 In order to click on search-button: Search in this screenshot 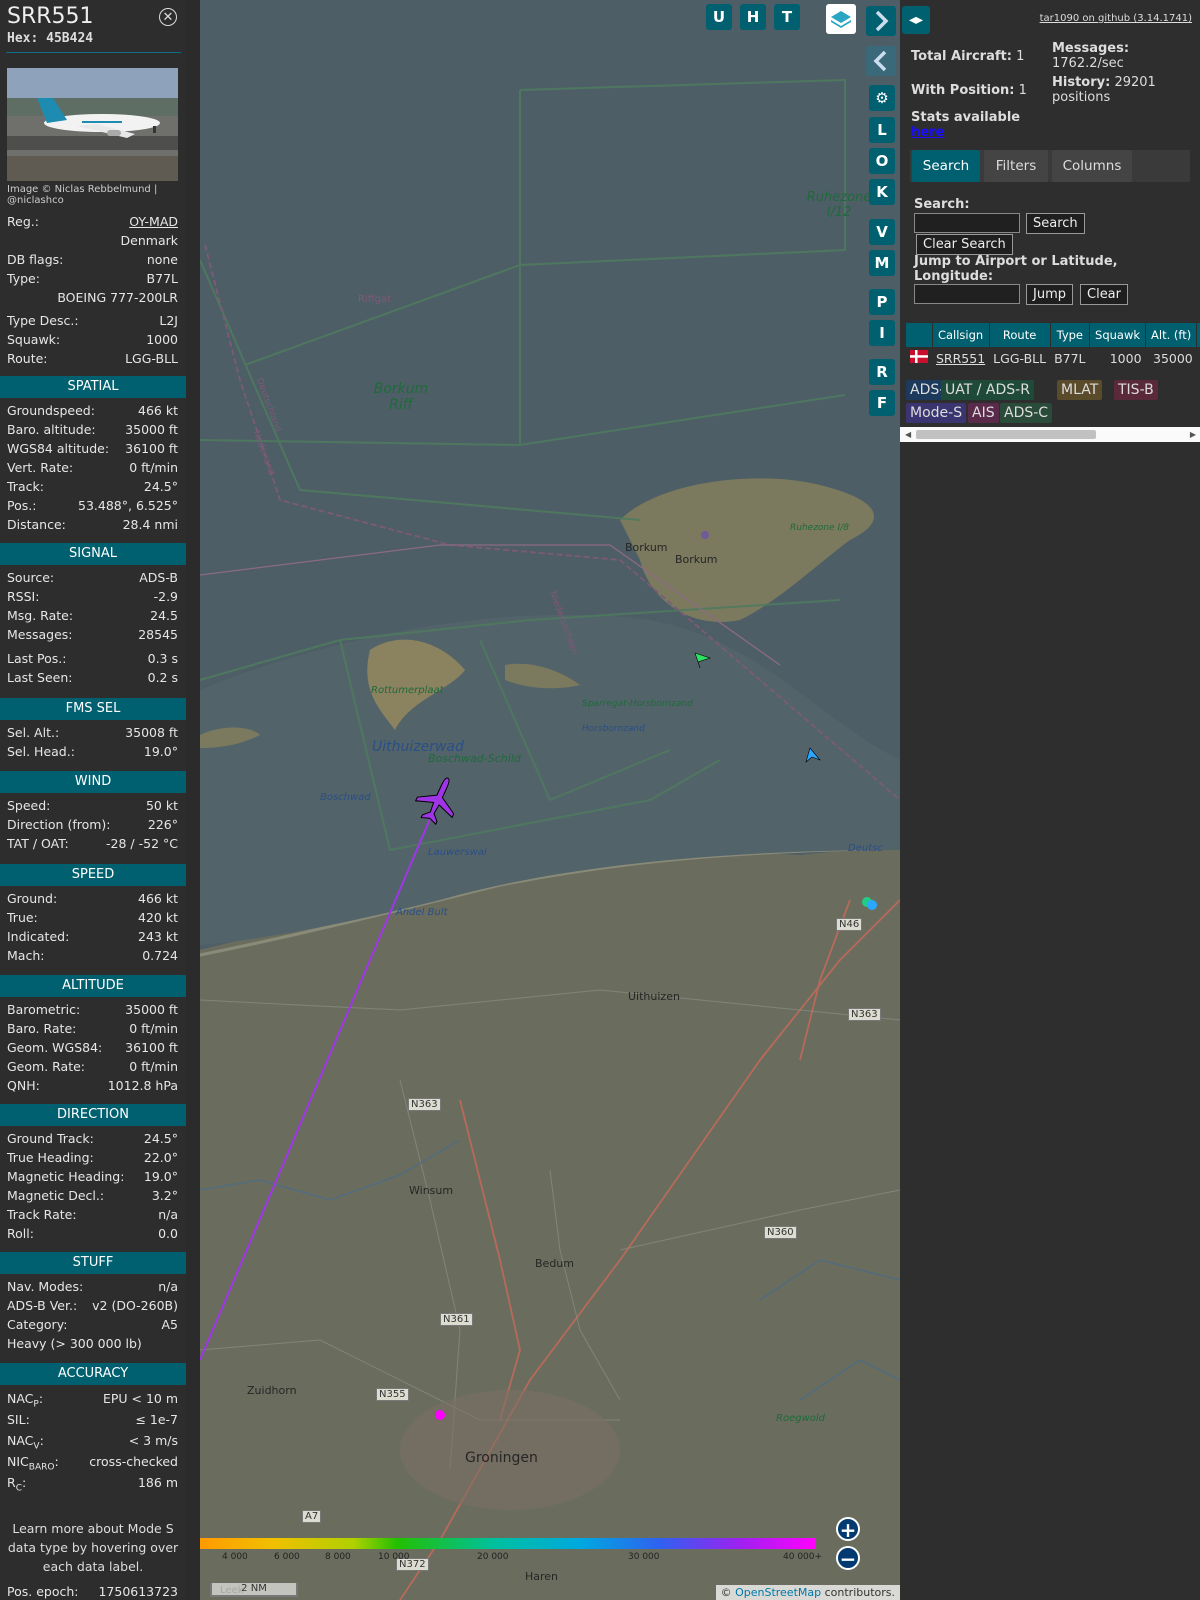, I will do `click(1055, 223)`.